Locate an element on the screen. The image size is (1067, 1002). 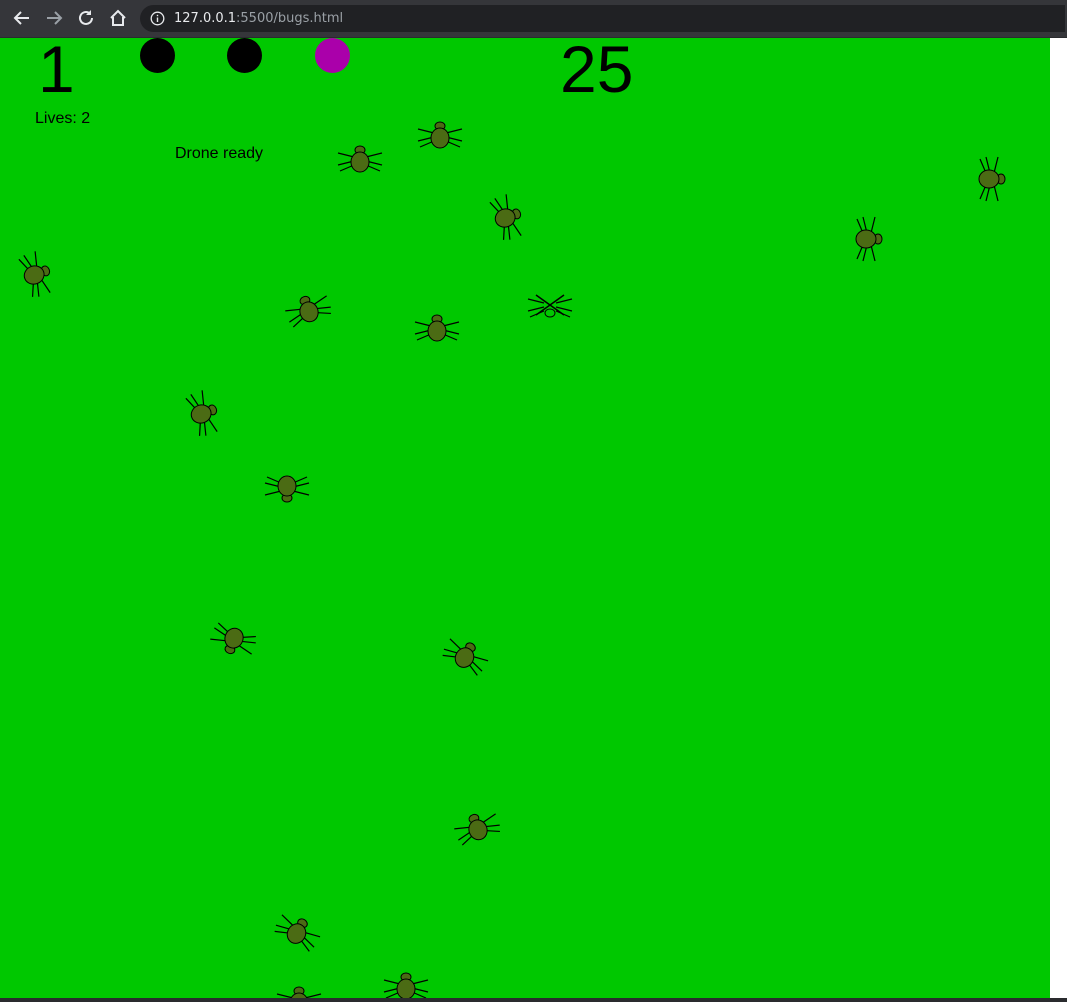
reload-icon is located at coordinates (86, 18).